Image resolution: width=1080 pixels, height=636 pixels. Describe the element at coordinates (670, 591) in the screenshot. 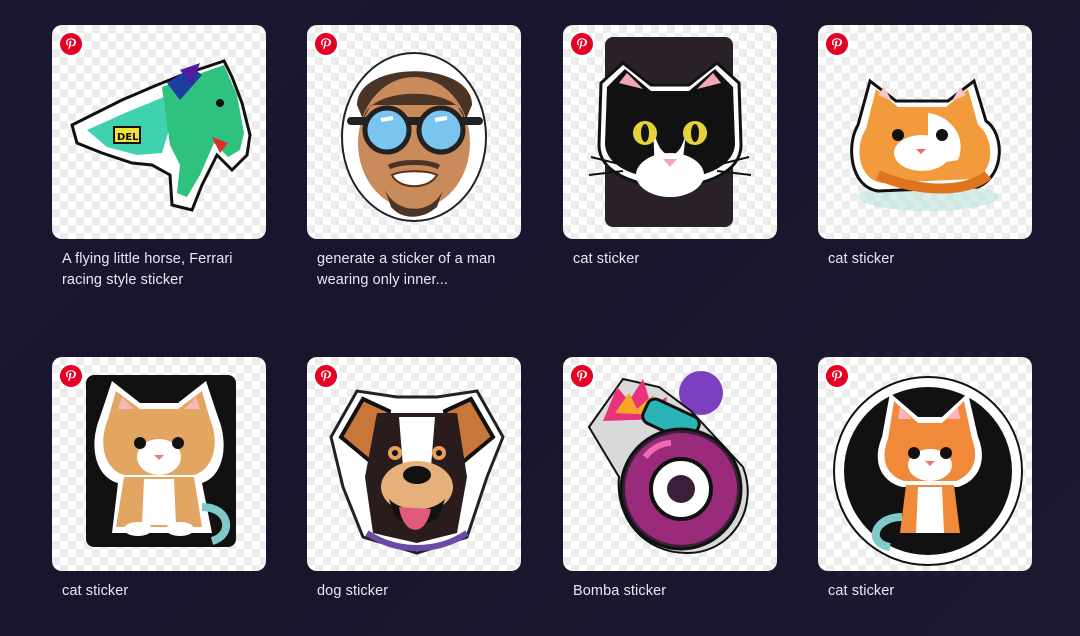

I see `sticker-caption: Bomba sticker` at that location.